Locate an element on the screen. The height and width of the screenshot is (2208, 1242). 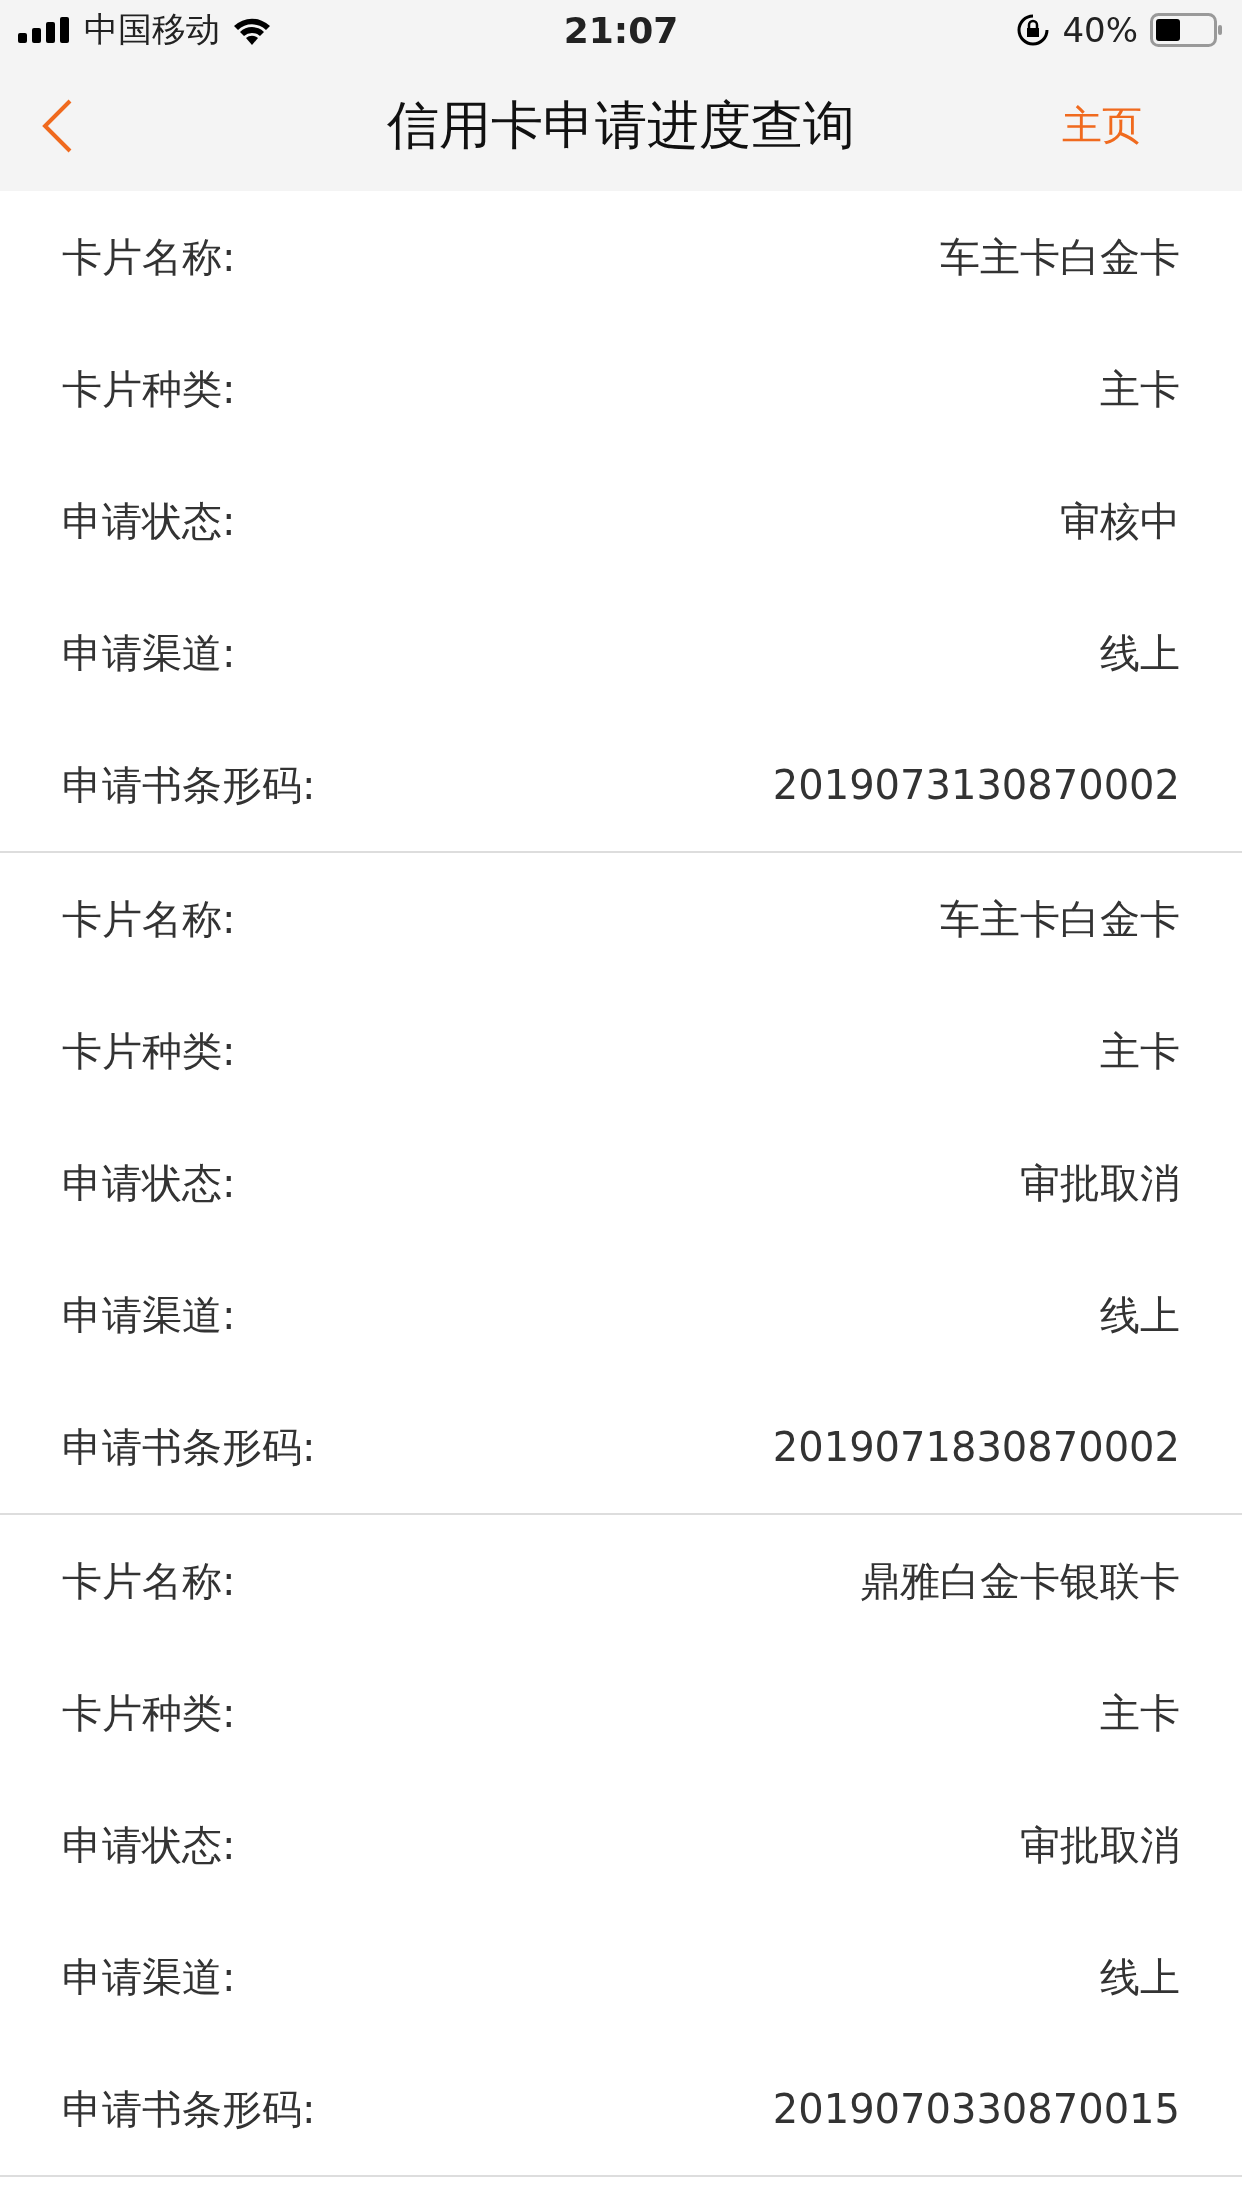
rotation-lock-icon is located at coordinates (1033, 30).